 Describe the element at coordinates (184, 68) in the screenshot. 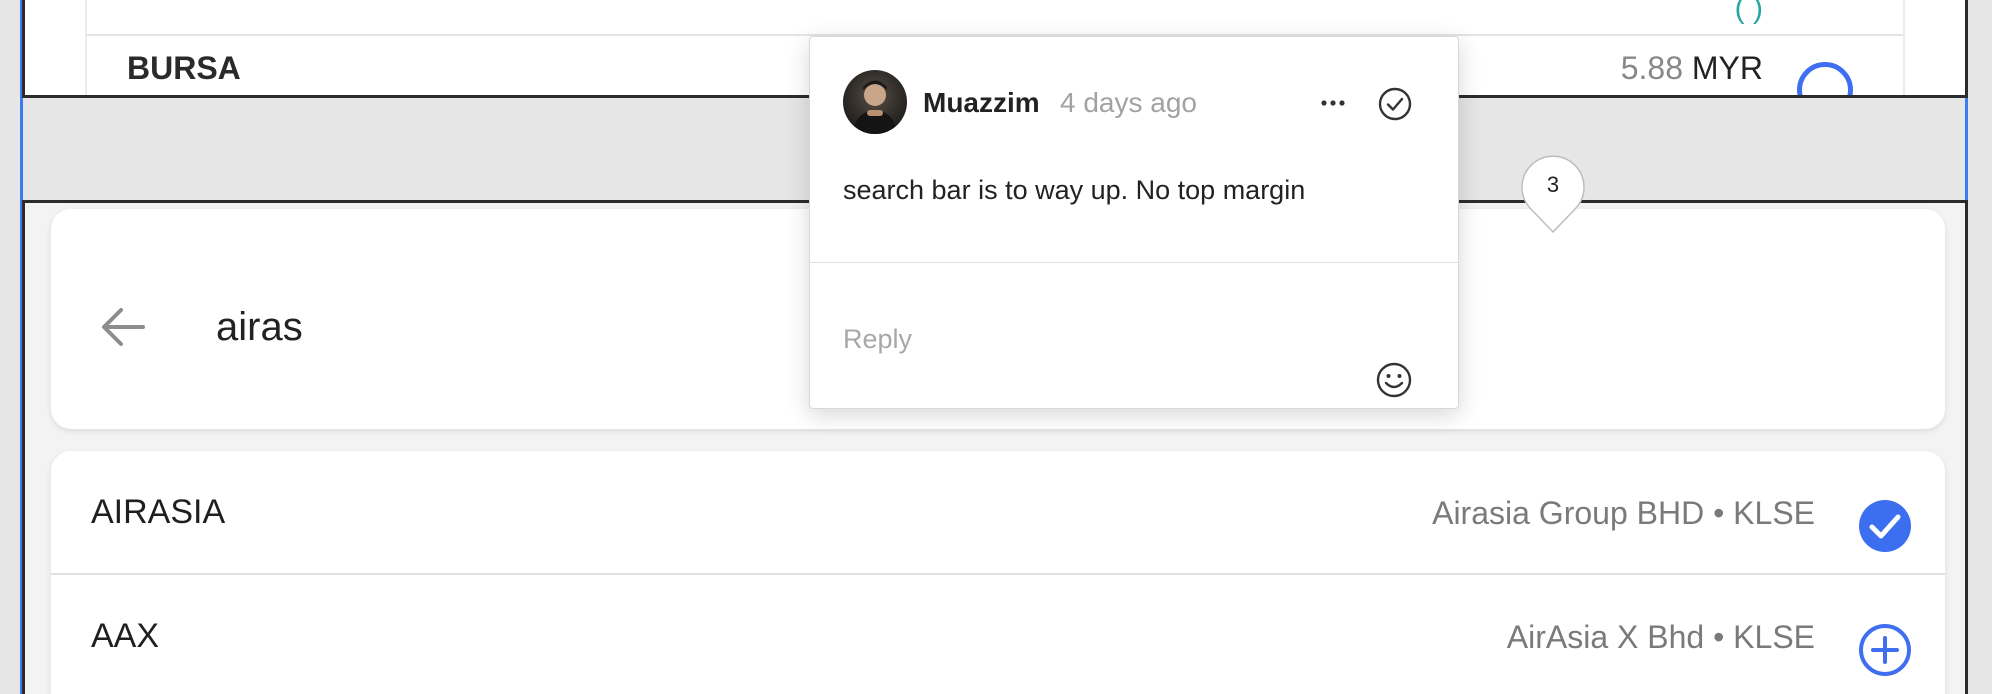

I see `watchlist-ticker: BURSA` at that location.